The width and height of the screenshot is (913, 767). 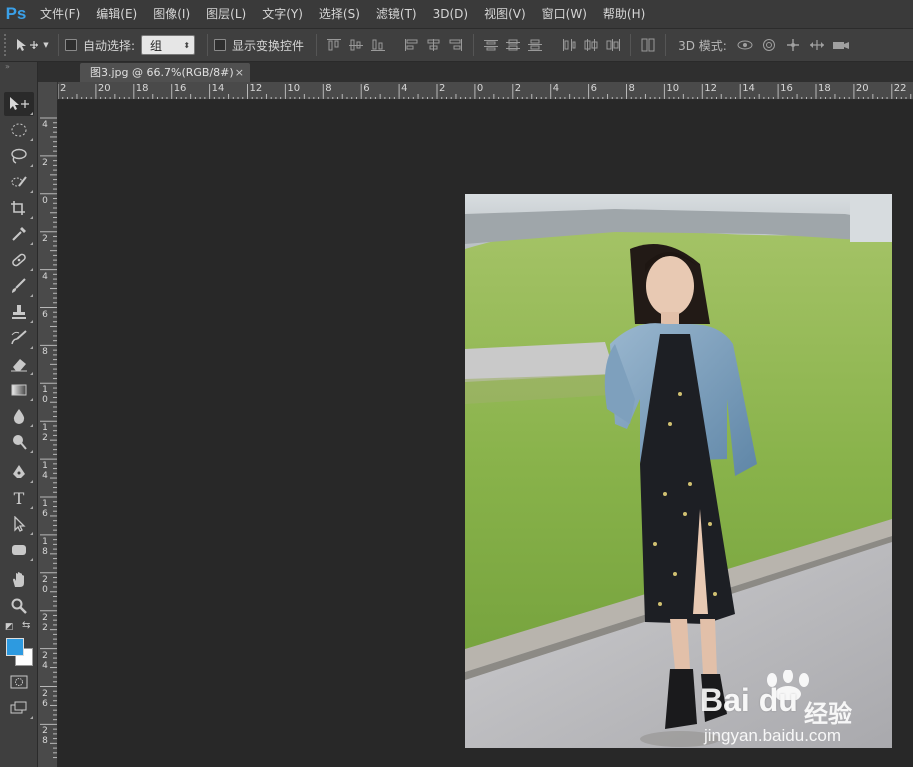 I want to click on marquee-tool, so click(x=19, y=130).